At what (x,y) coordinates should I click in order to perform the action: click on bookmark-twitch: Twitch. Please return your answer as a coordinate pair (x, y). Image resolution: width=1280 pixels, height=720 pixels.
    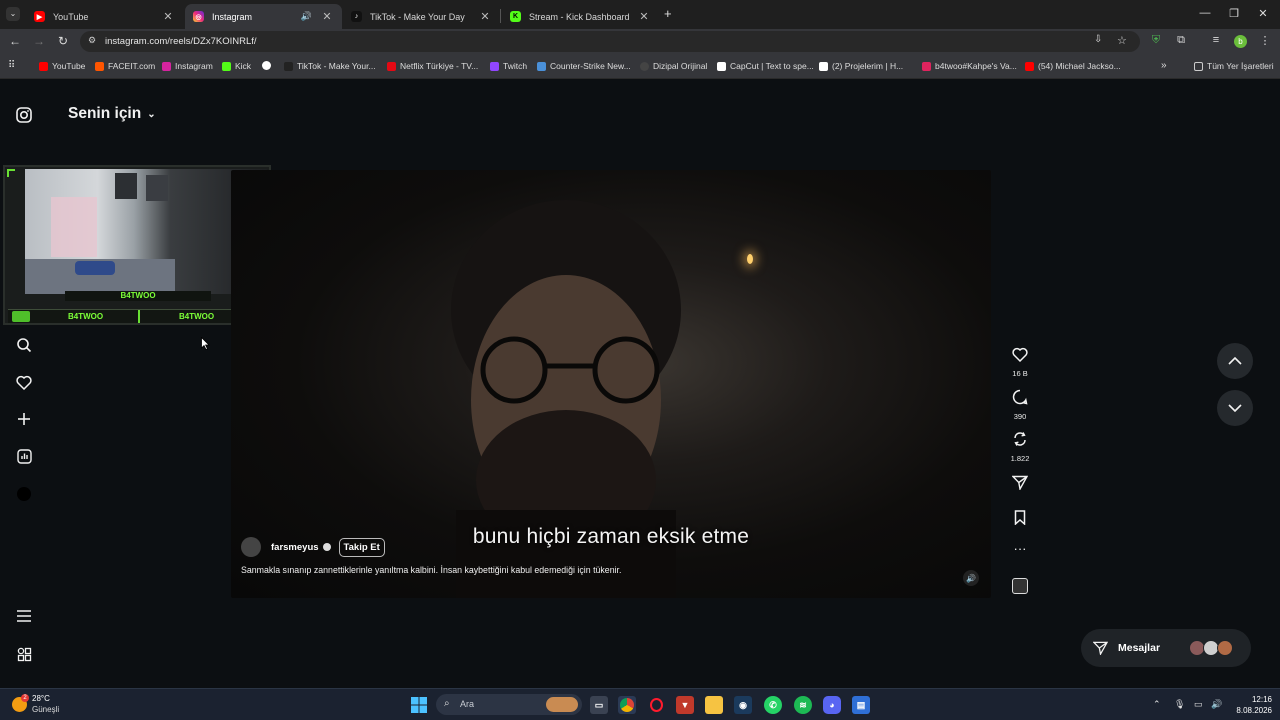
    Looking at the image, I should click on (508, 66).